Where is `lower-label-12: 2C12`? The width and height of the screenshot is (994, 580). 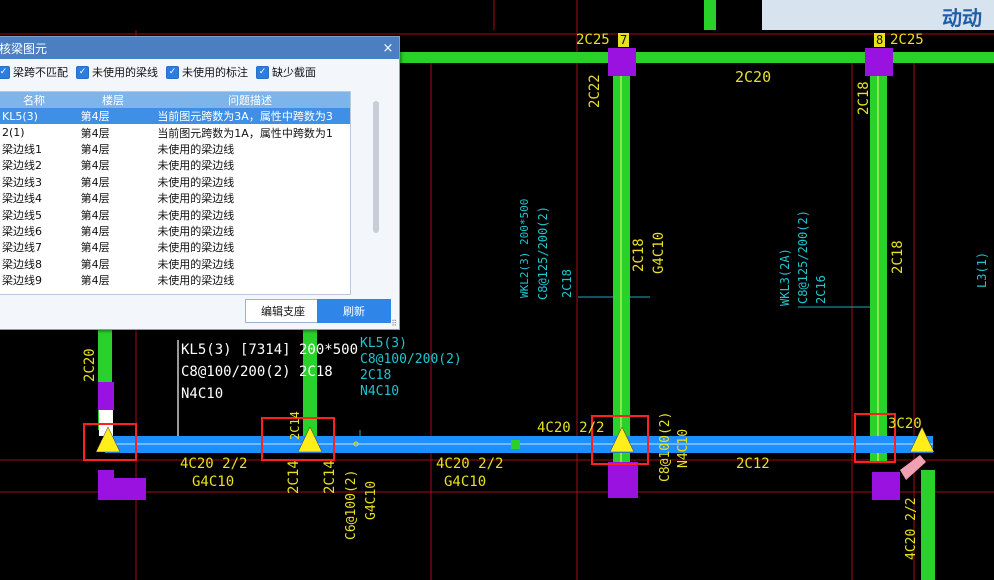
lower-label-12: 2C12 is located at coordinates (753, 464).